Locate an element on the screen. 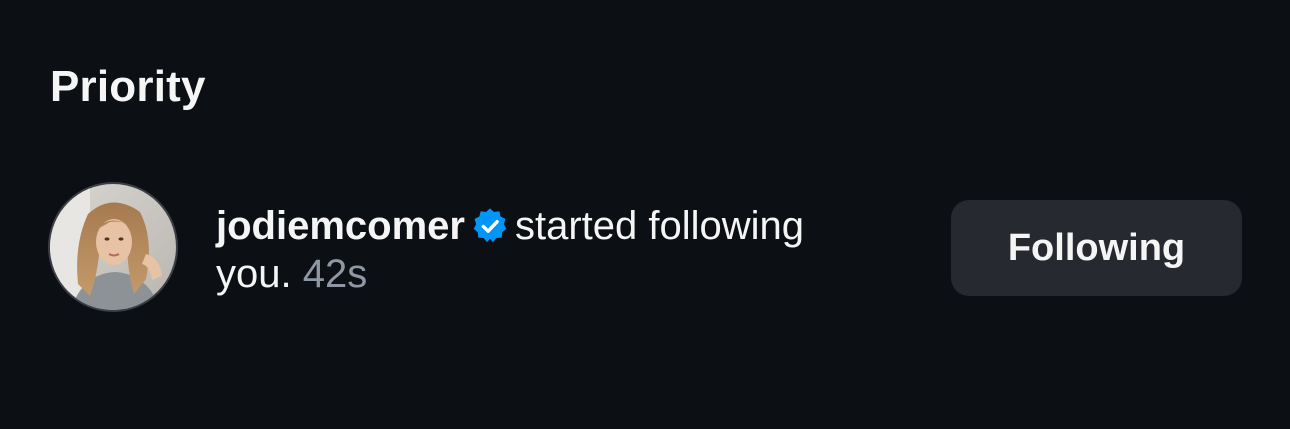 The width and height of the screenshot is (1290, 429). username-link: jodiemcomer is located at coordinates (340, 226).